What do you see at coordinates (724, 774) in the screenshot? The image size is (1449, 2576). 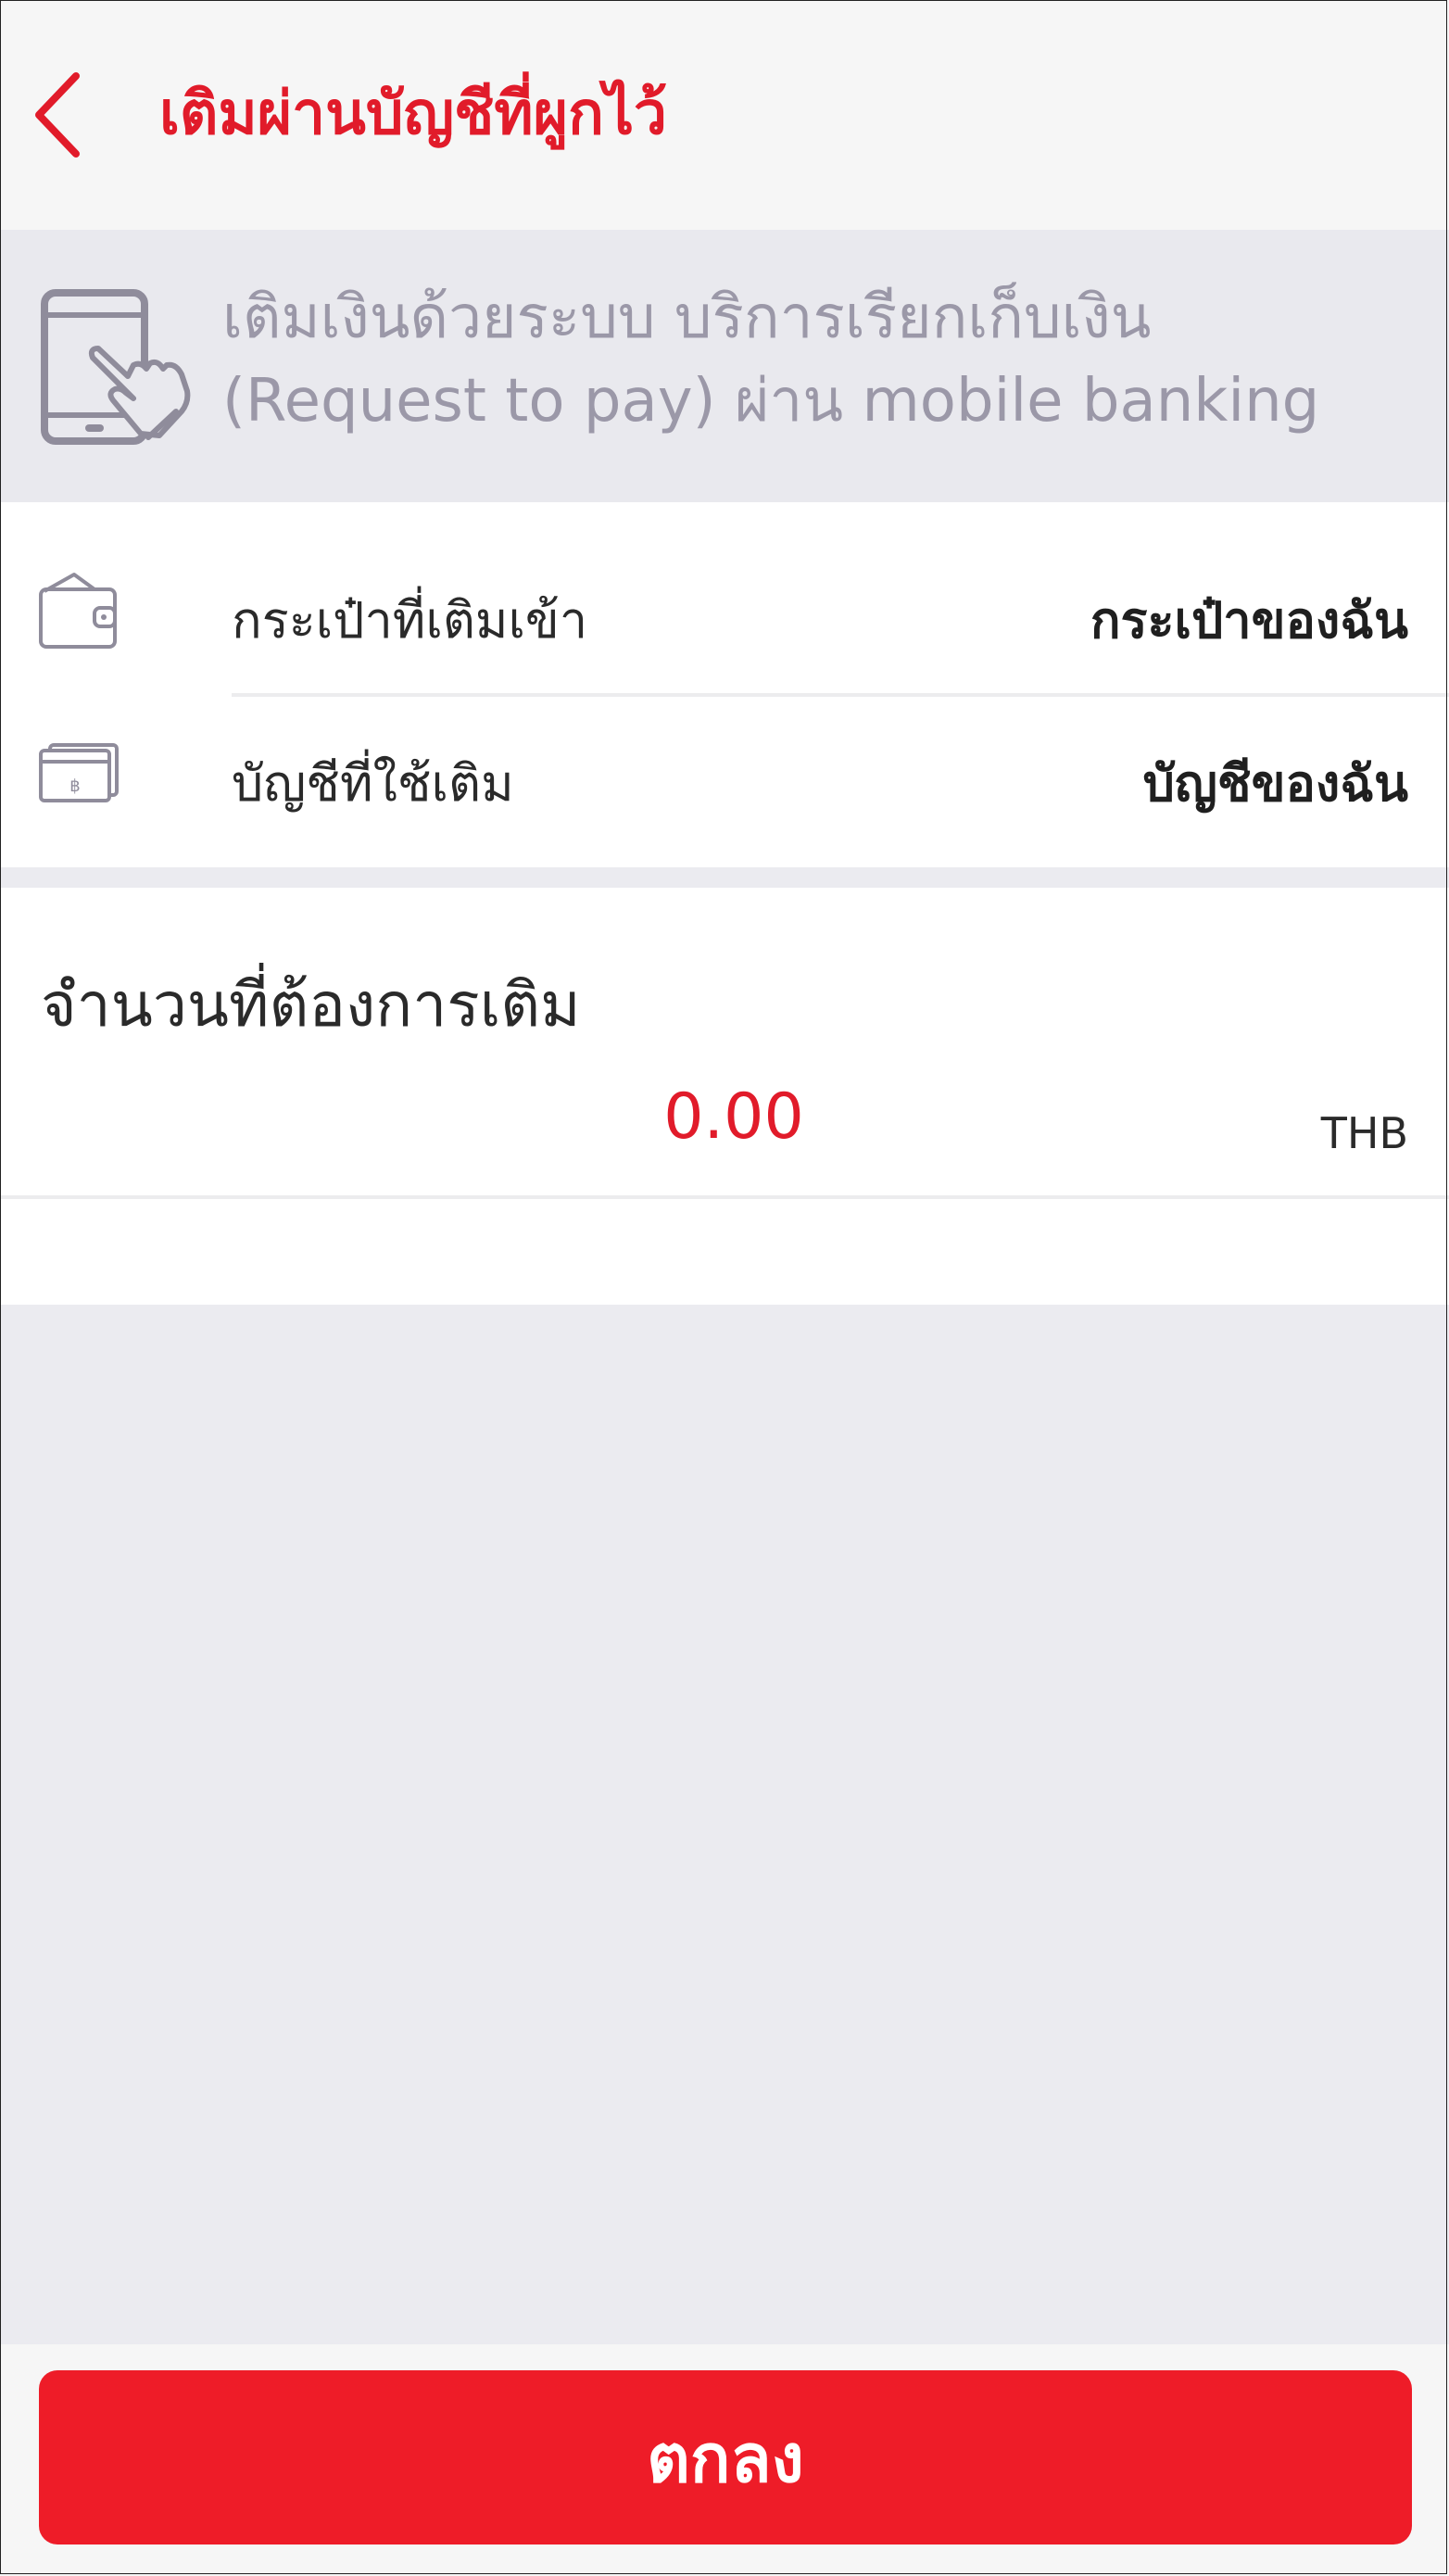 I see `account-row: ฿ บัญชีที่ใช้เติม บัญชีของฉัน` at bounding box center [724, 774].